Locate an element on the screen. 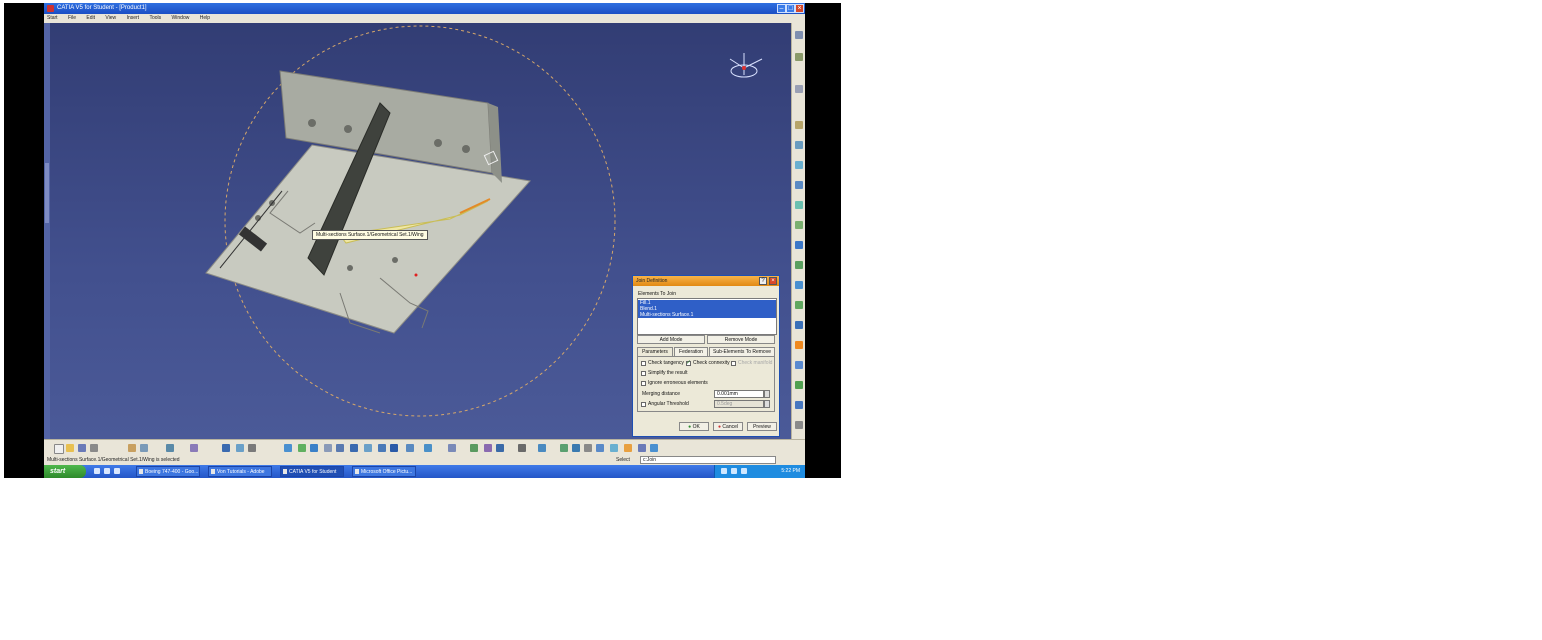 The image size is (1542, 640). swap-space-icon is located at coordinates (394, 448).